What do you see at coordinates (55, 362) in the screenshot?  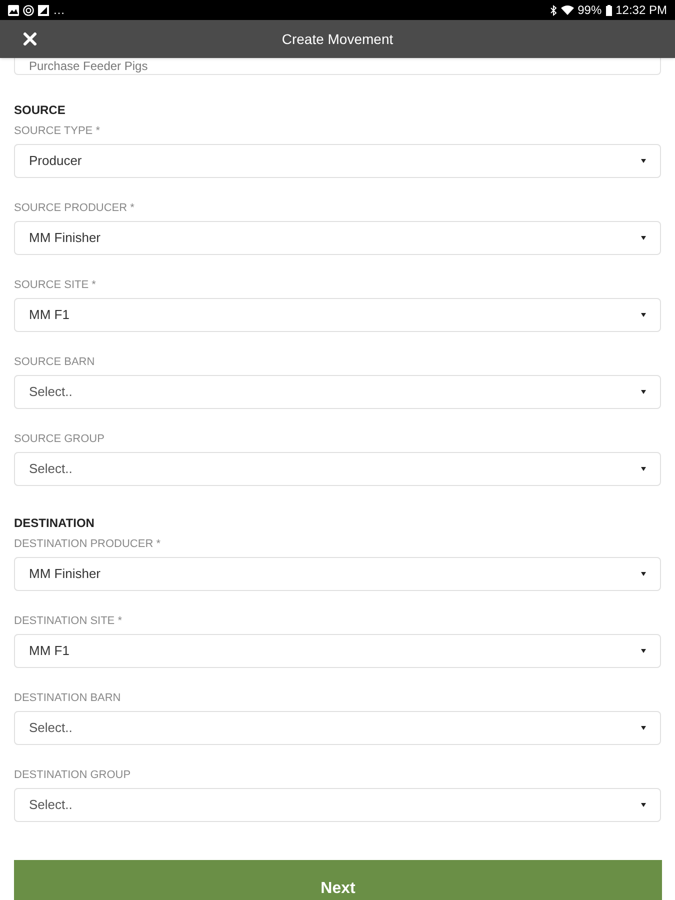 I see `field-label: SOURCE BARN` at bounding box center [55, 362].